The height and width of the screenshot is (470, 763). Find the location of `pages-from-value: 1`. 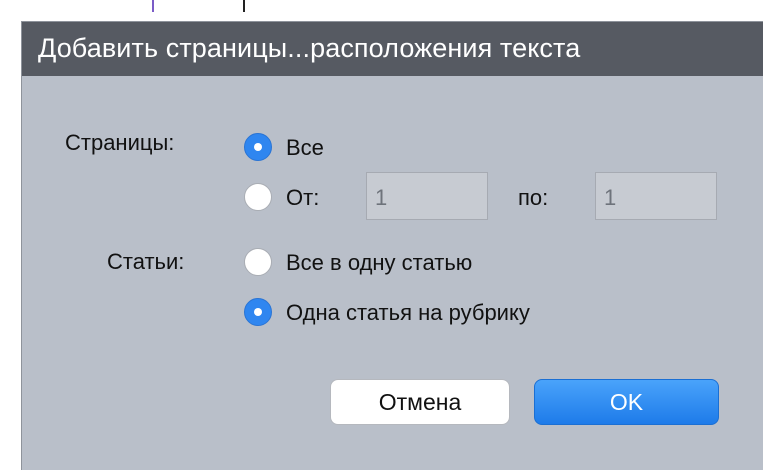

pages-from-value: 1 is located at coordinates (381, 197).